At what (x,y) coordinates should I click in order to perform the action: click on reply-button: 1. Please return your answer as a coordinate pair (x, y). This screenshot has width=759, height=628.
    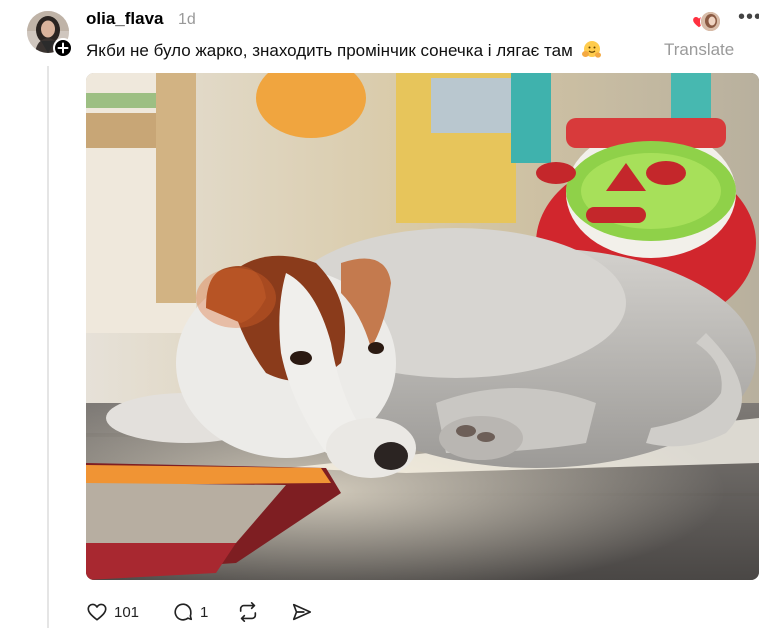
    Looking at the image, I should click on (190, 612).